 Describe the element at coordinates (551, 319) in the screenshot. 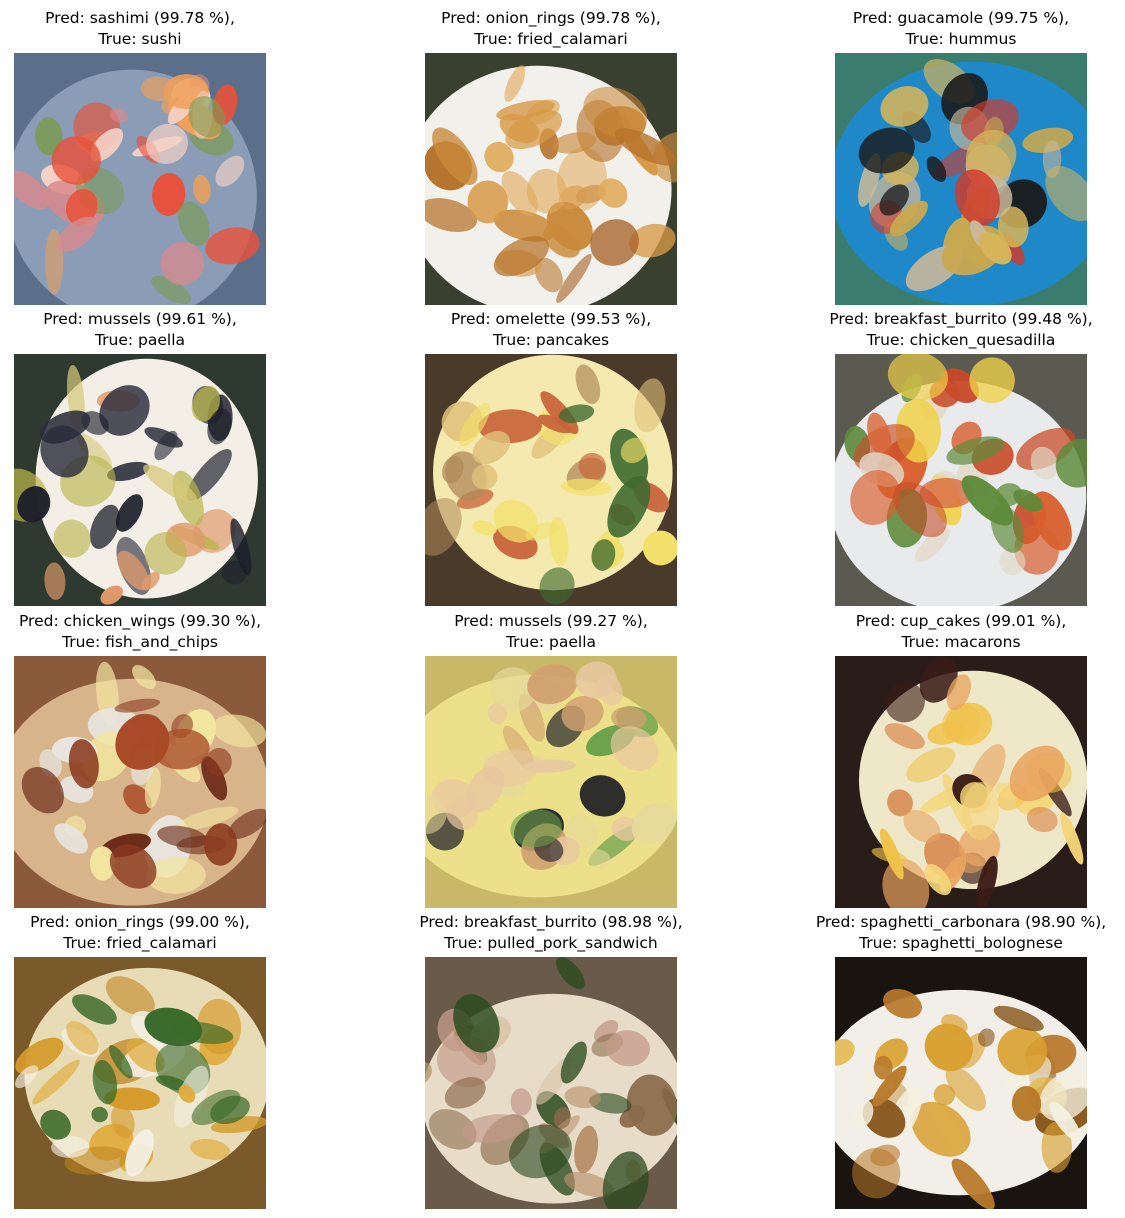

I see `predicted-label: Pred: omelette (99.53 %),` at that location.